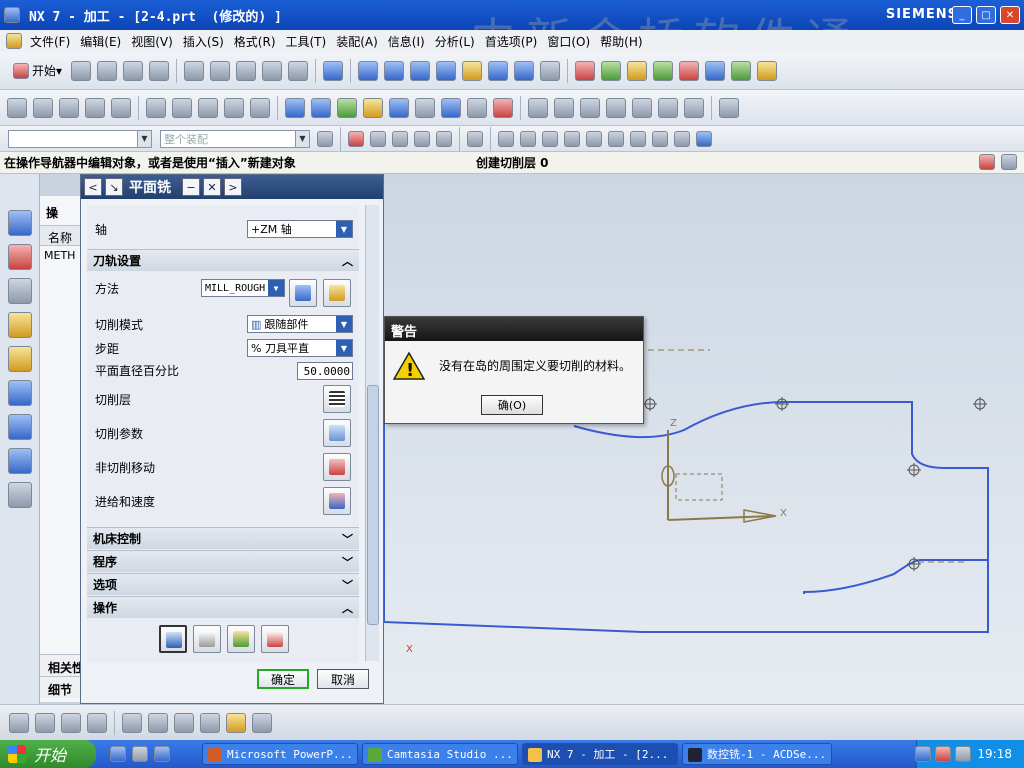  Describe the element at coordinates (715, 70) in the screenshot. I see `layer-icon` at that location.